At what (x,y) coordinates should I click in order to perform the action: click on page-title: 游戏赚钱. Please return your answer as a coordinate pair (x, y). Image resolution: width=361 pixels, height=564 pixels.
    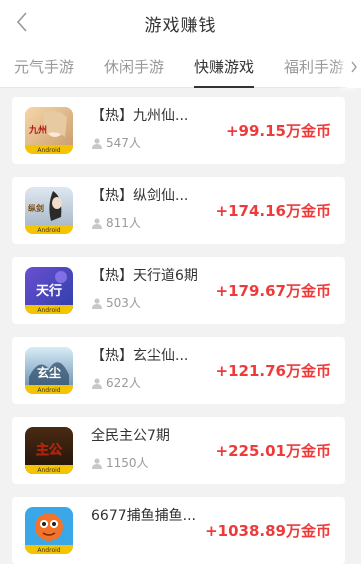
    Looking at the image, I should click on (180, 25).